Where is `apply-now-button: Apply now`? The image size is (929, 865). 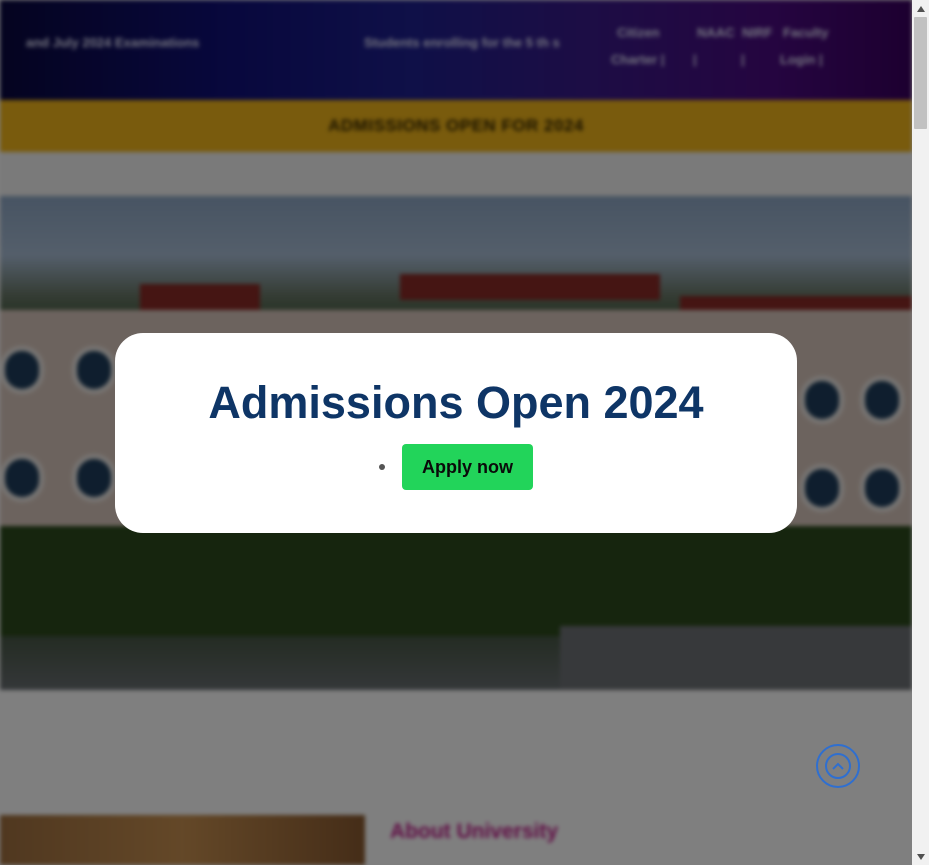 apply-now-button: Apply now is located at coordinates (467, 467).